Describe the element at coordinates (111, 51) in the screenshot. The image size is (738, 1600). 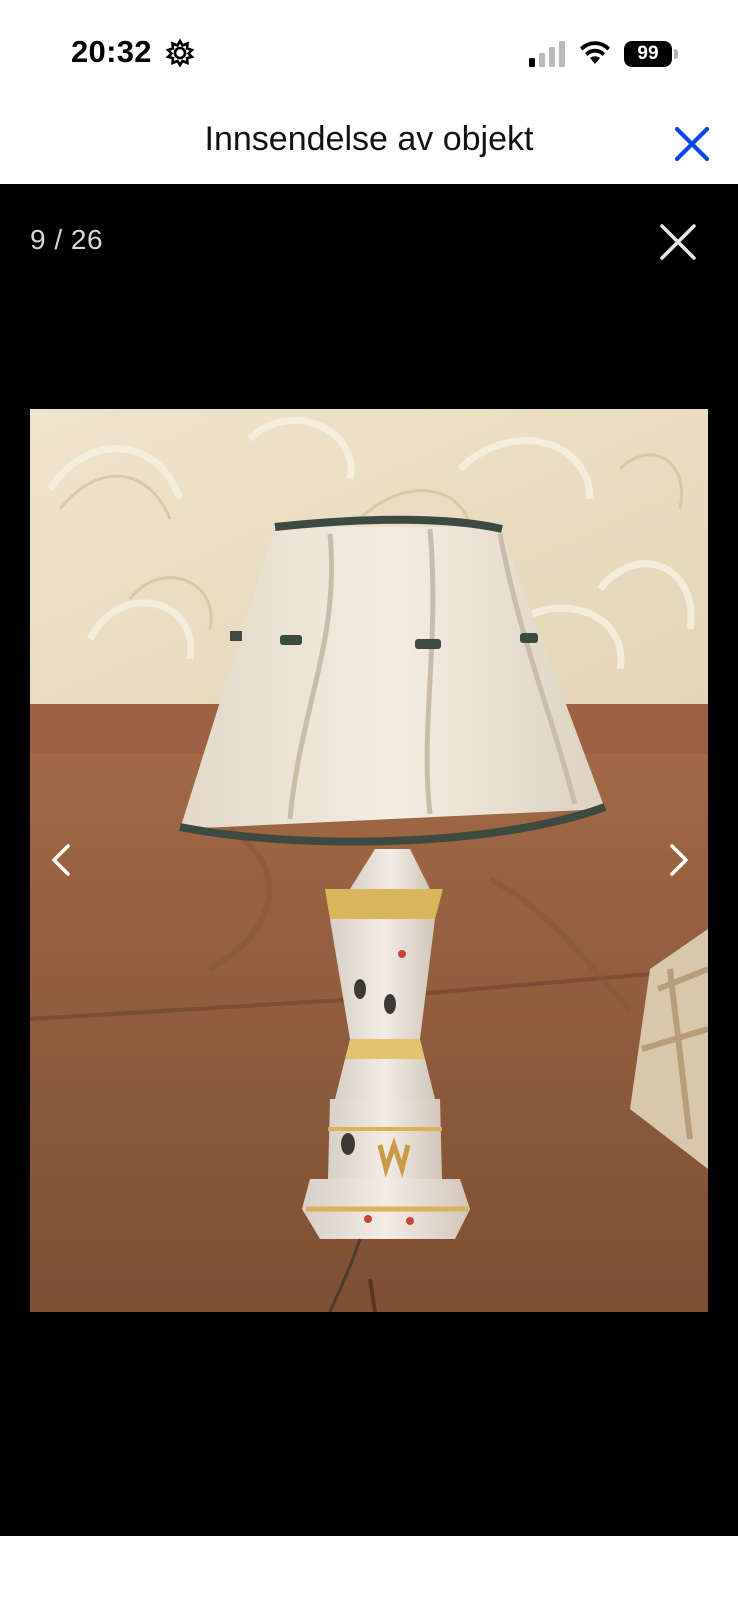
I see `status-time: 20:32` at that location.